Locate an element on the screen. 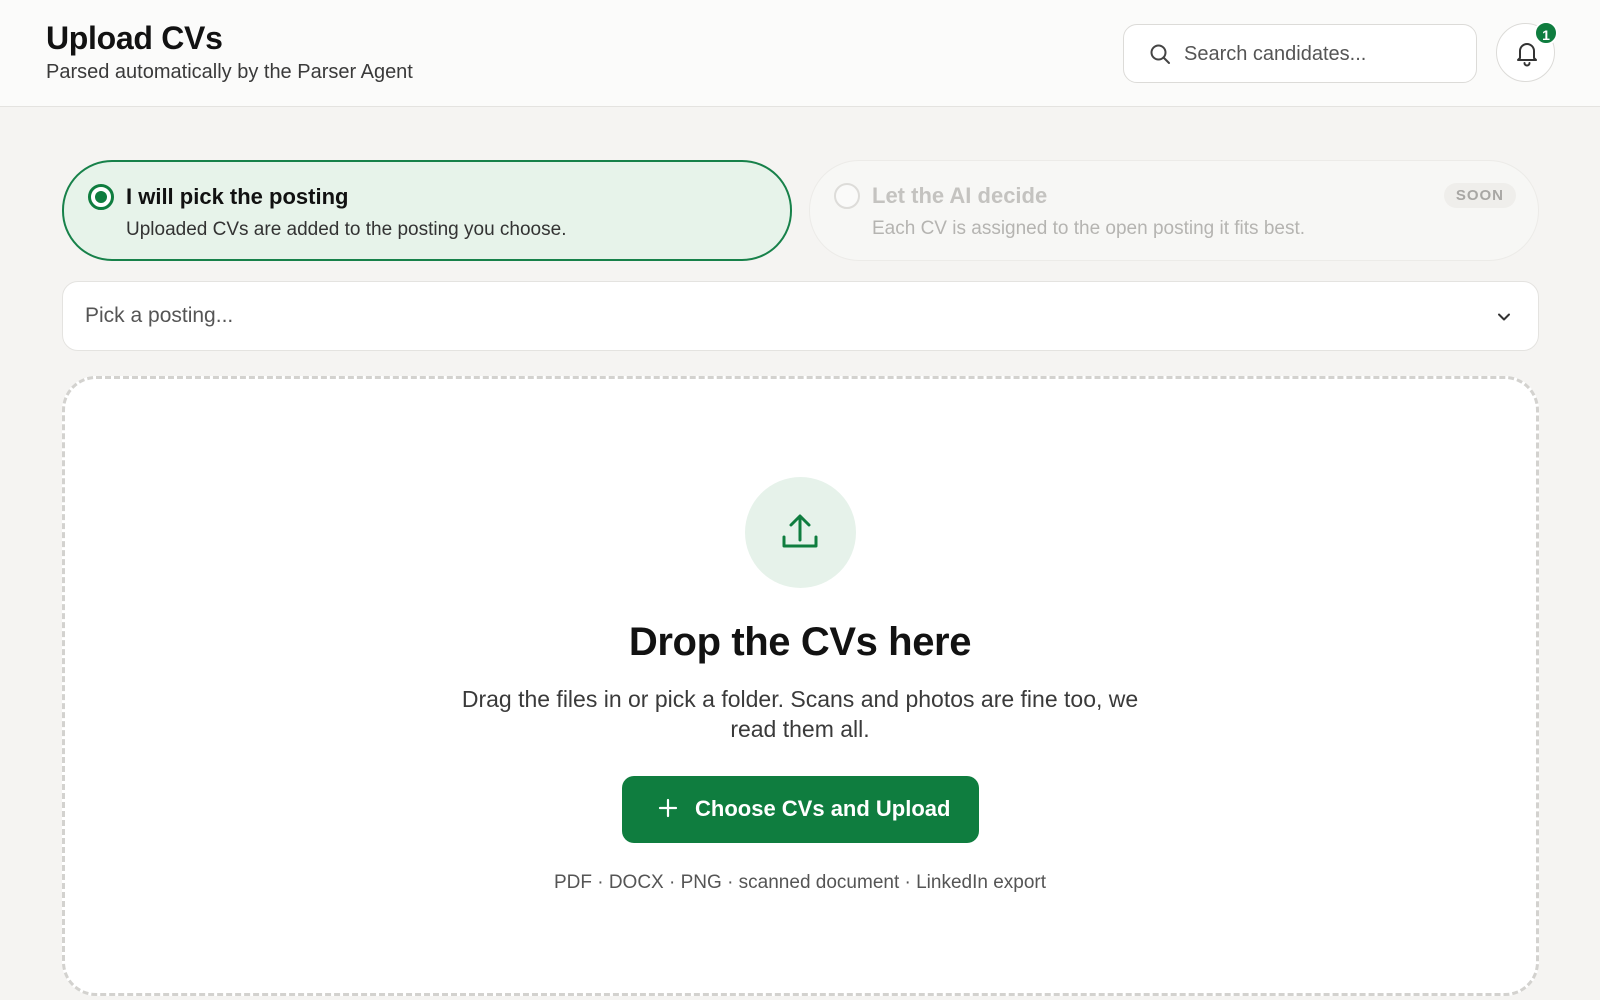 This screenshot has width=1600, height=1000. drop-zone-title: Drop the CVs here is located at coordinates (800, 642).